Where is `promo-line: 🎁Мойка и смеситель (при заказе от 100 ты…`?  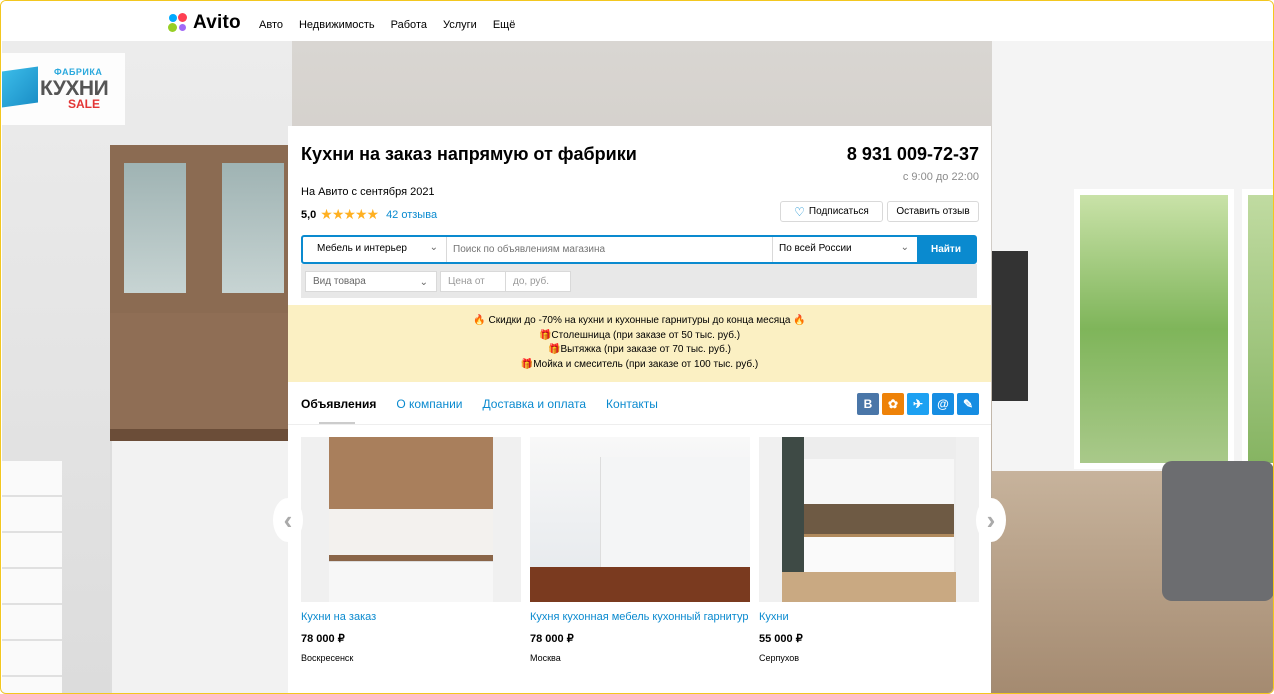
promo-line: 🎁Мойка и смеситель (при заказе от 100 ты… is located at coordinates (639, 364).